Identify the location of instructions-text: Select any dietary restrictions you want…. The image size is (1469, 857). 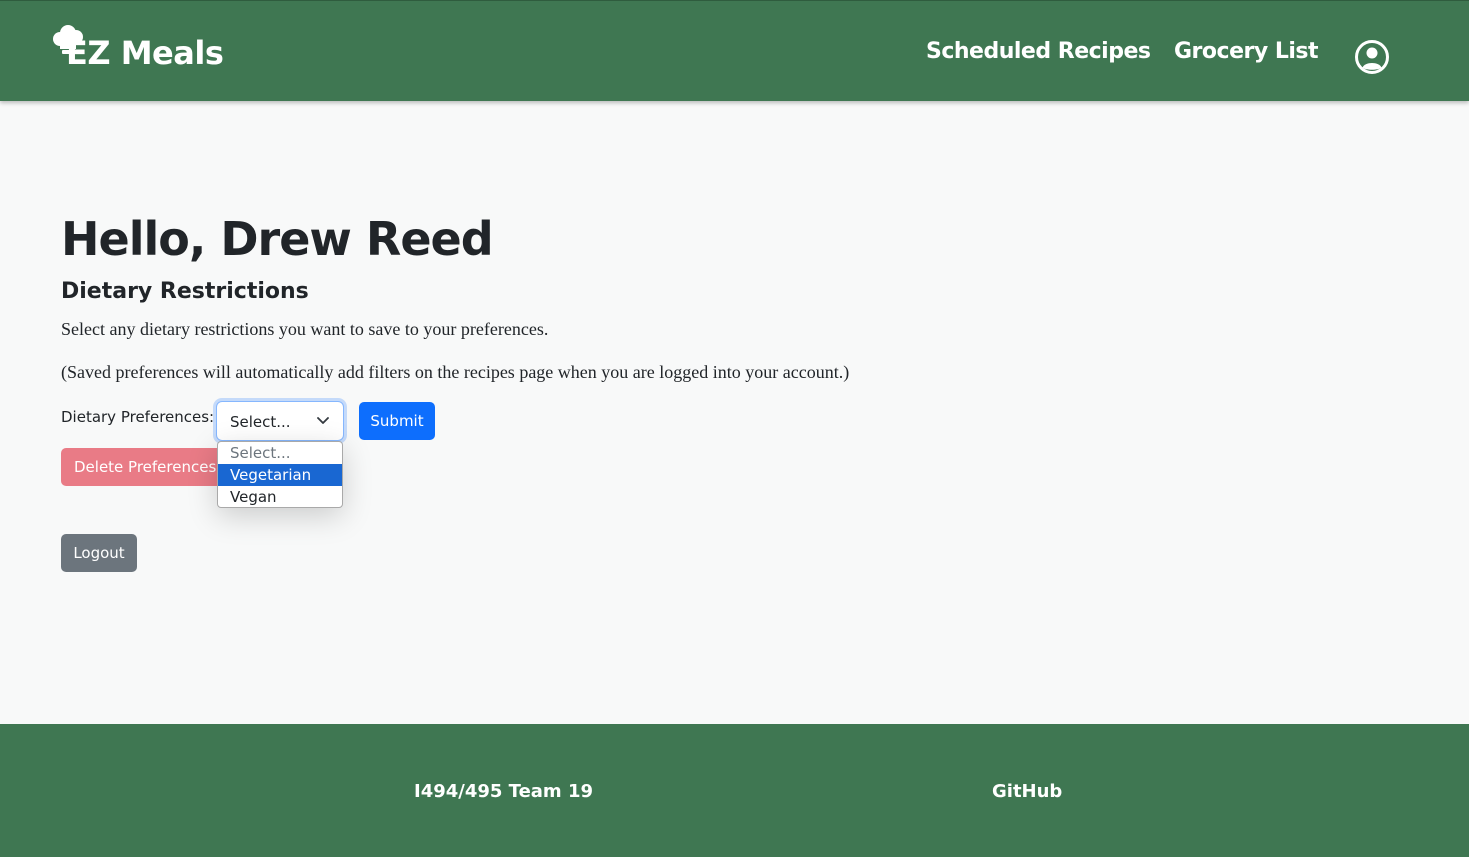
(305, 329).